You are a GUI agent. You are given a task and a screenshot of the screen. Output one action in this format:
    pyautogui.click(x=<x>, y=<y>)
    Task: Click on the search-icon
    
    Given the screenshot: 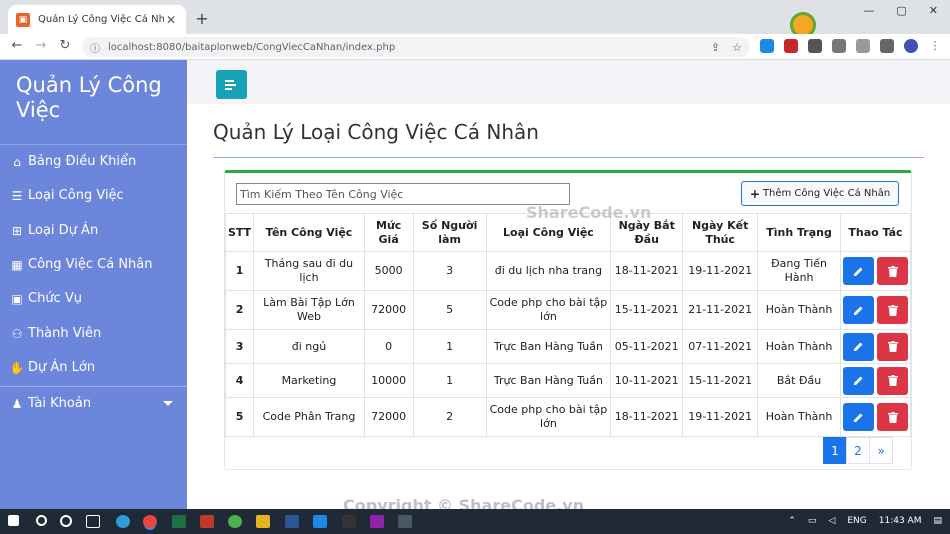 What is the action you would take?
    pyautogui.click(x=41, y=520)
    